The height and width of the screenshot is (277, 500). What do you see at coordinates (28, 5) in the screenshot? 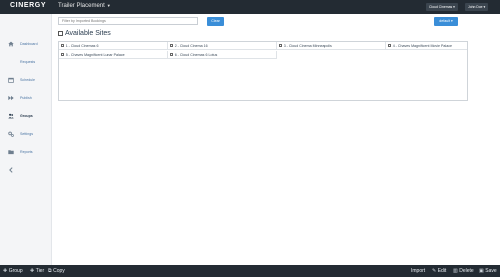
I see `logo: CINERGY` at bounding box center [28, 5].